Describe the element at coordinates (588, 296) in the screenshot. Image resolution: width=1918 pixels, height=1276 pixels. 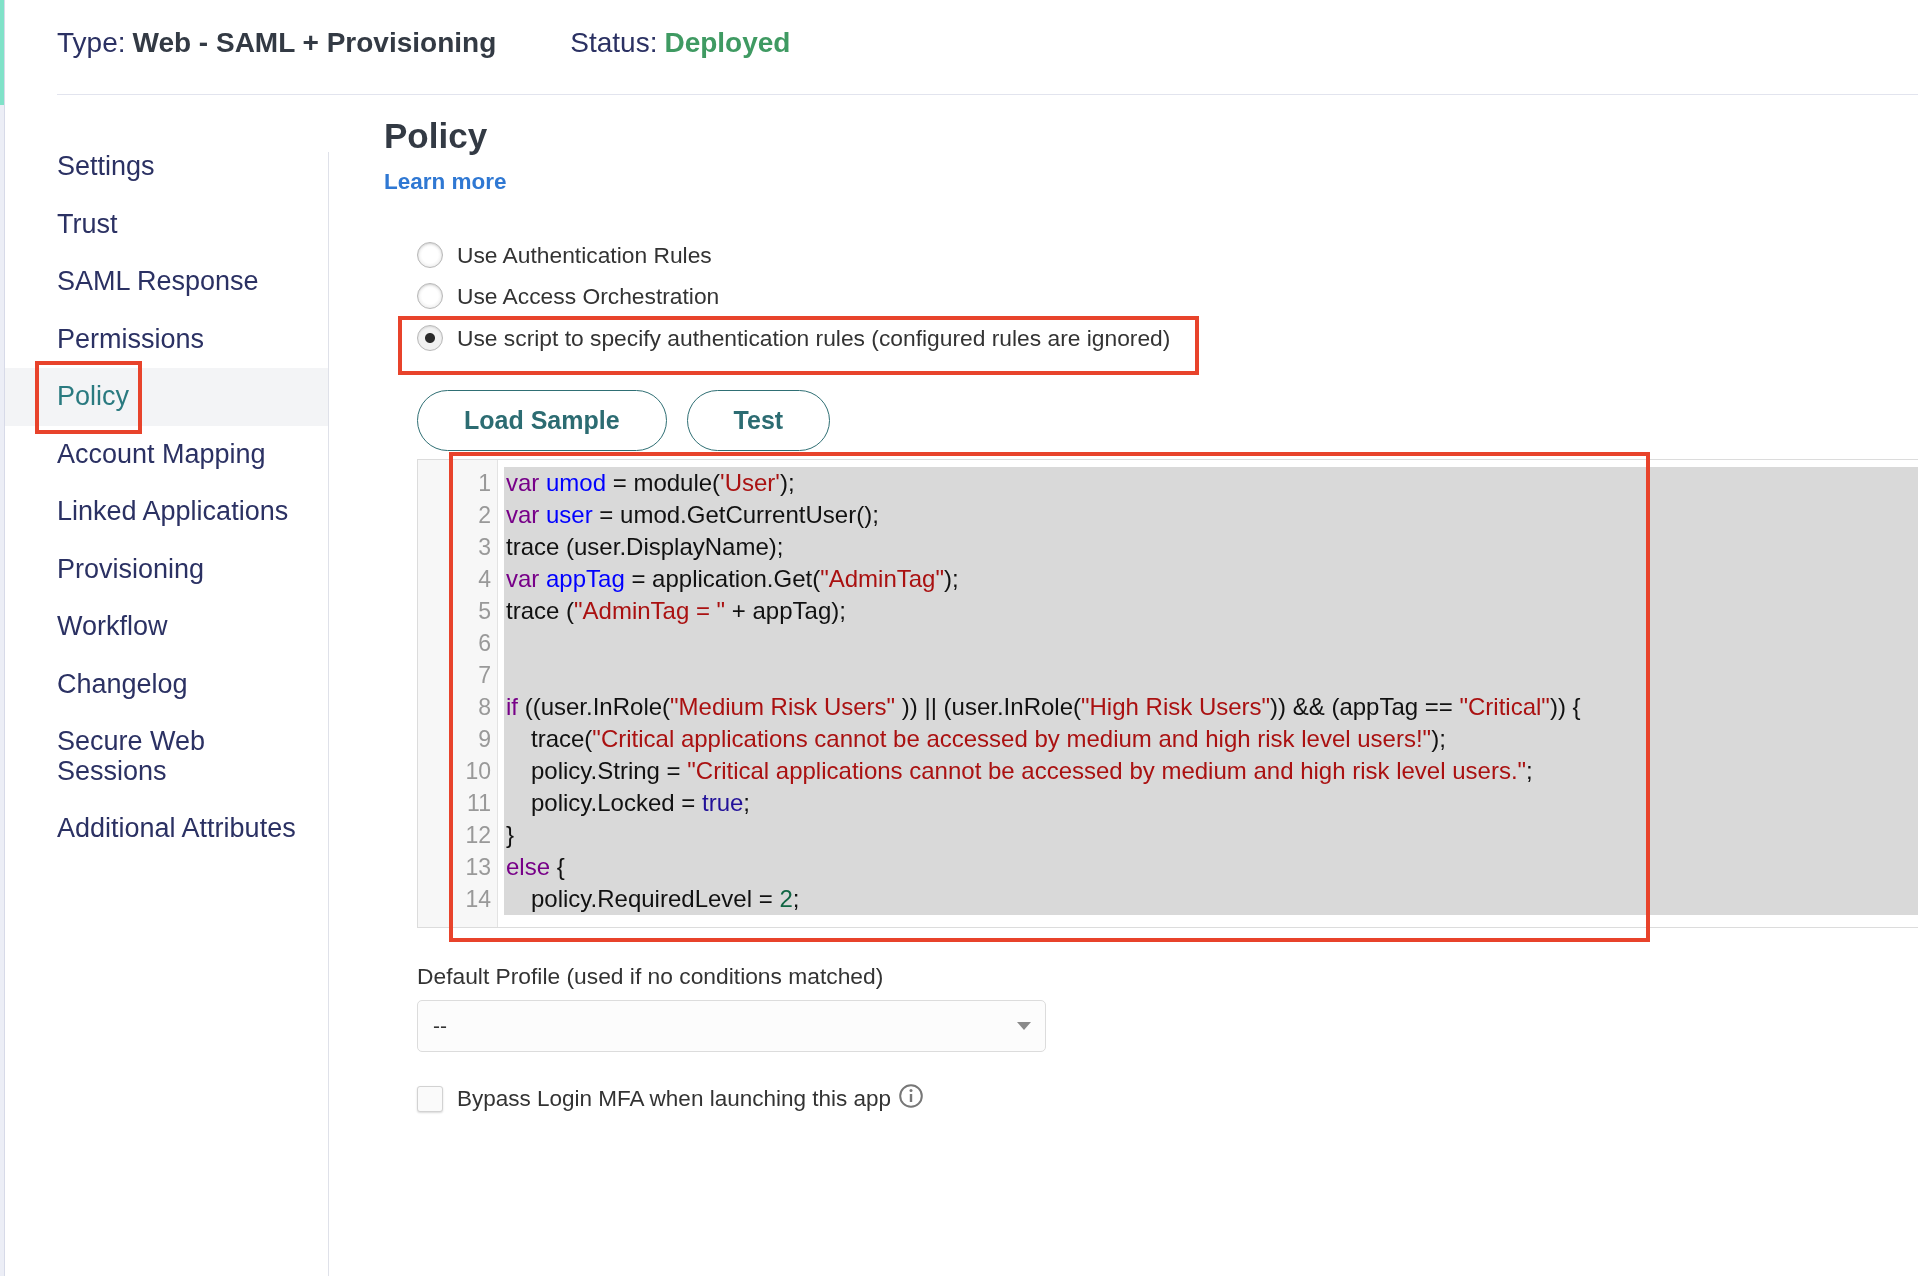
I see `radio-label: Use Access Orchestration` at that location.